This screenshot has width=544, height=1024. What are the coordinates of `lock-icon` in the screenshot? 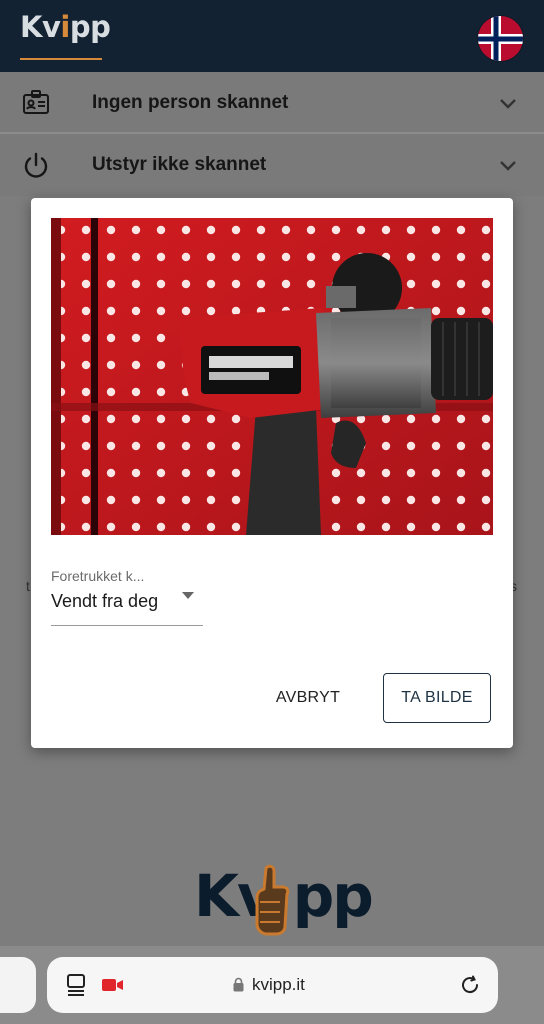 It's located at (238, 984).